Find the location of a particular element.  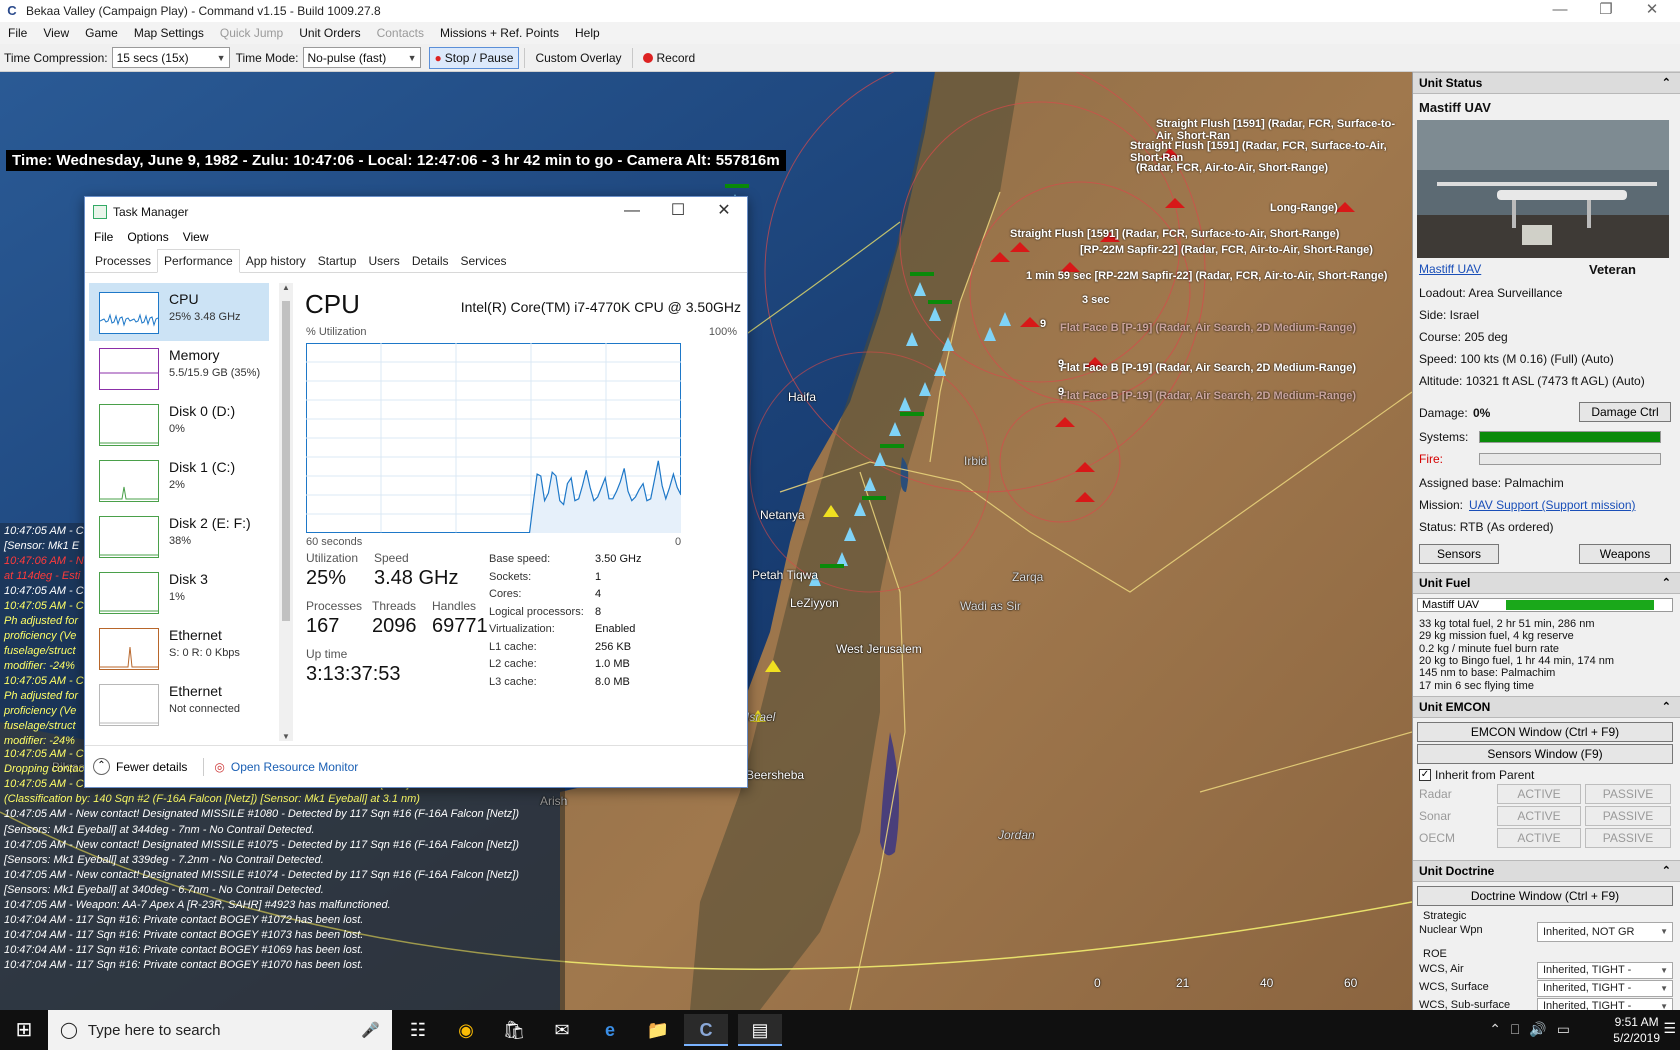

unit-fuel-header: Unit Fuel ⌃ is located at coordinates (1546, 583).